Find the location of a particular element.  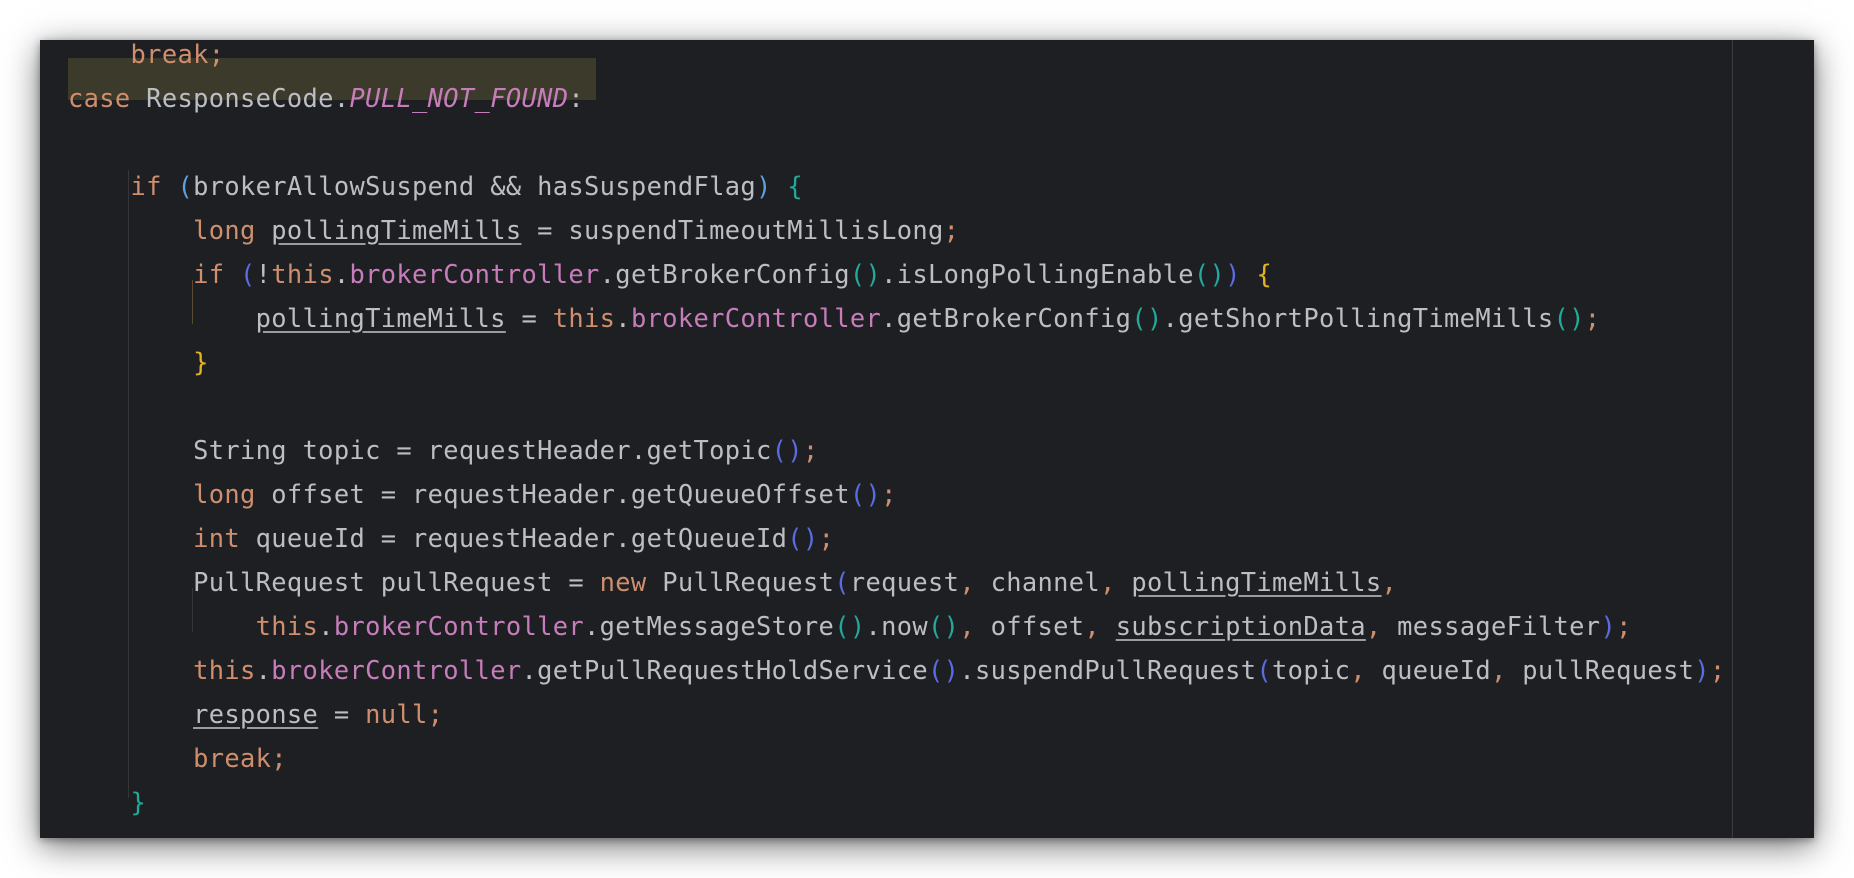

code-token: : is located at coordinates (576, 98).